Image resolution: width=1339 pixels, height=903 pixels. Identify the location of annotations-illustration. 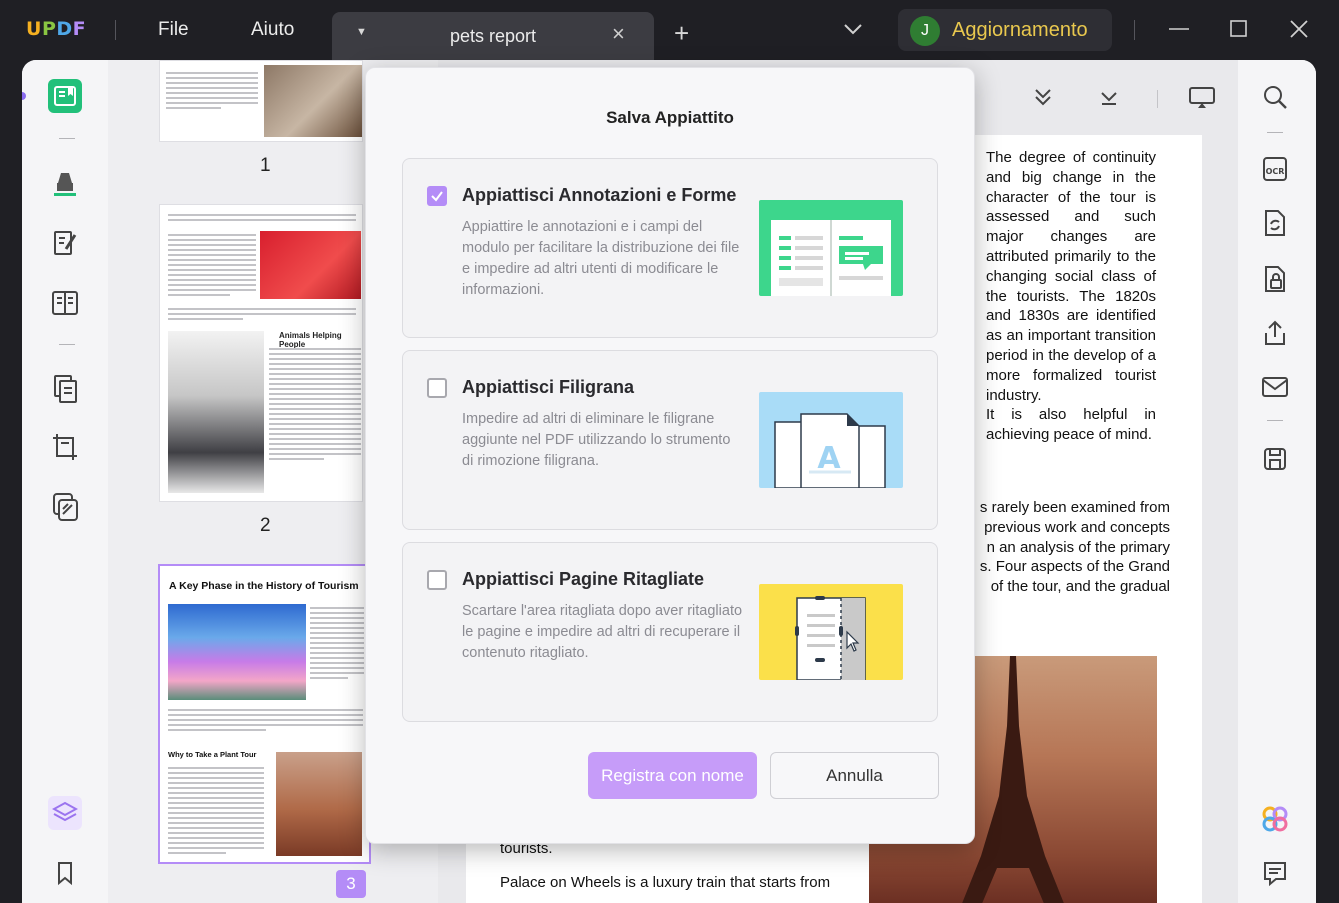
(831, 248).